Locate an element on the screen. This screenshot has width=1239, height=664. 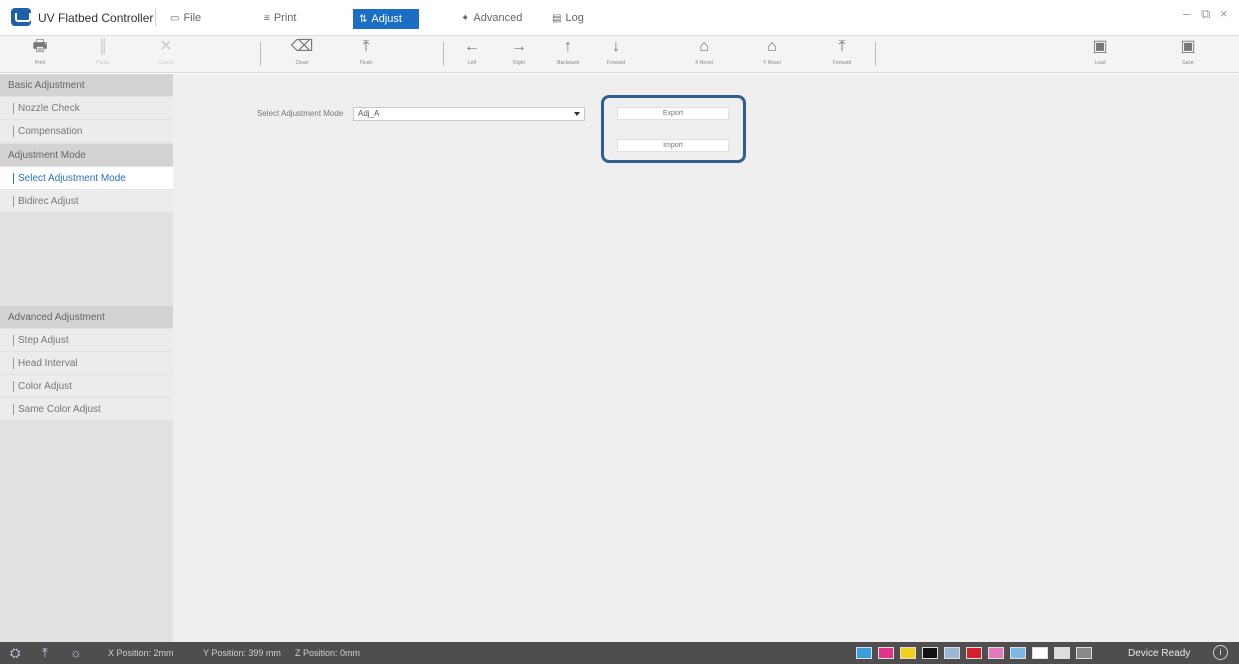
sidebar-item-same-color-adjust: Same Color Adjust is located at coordinates (86, 409).